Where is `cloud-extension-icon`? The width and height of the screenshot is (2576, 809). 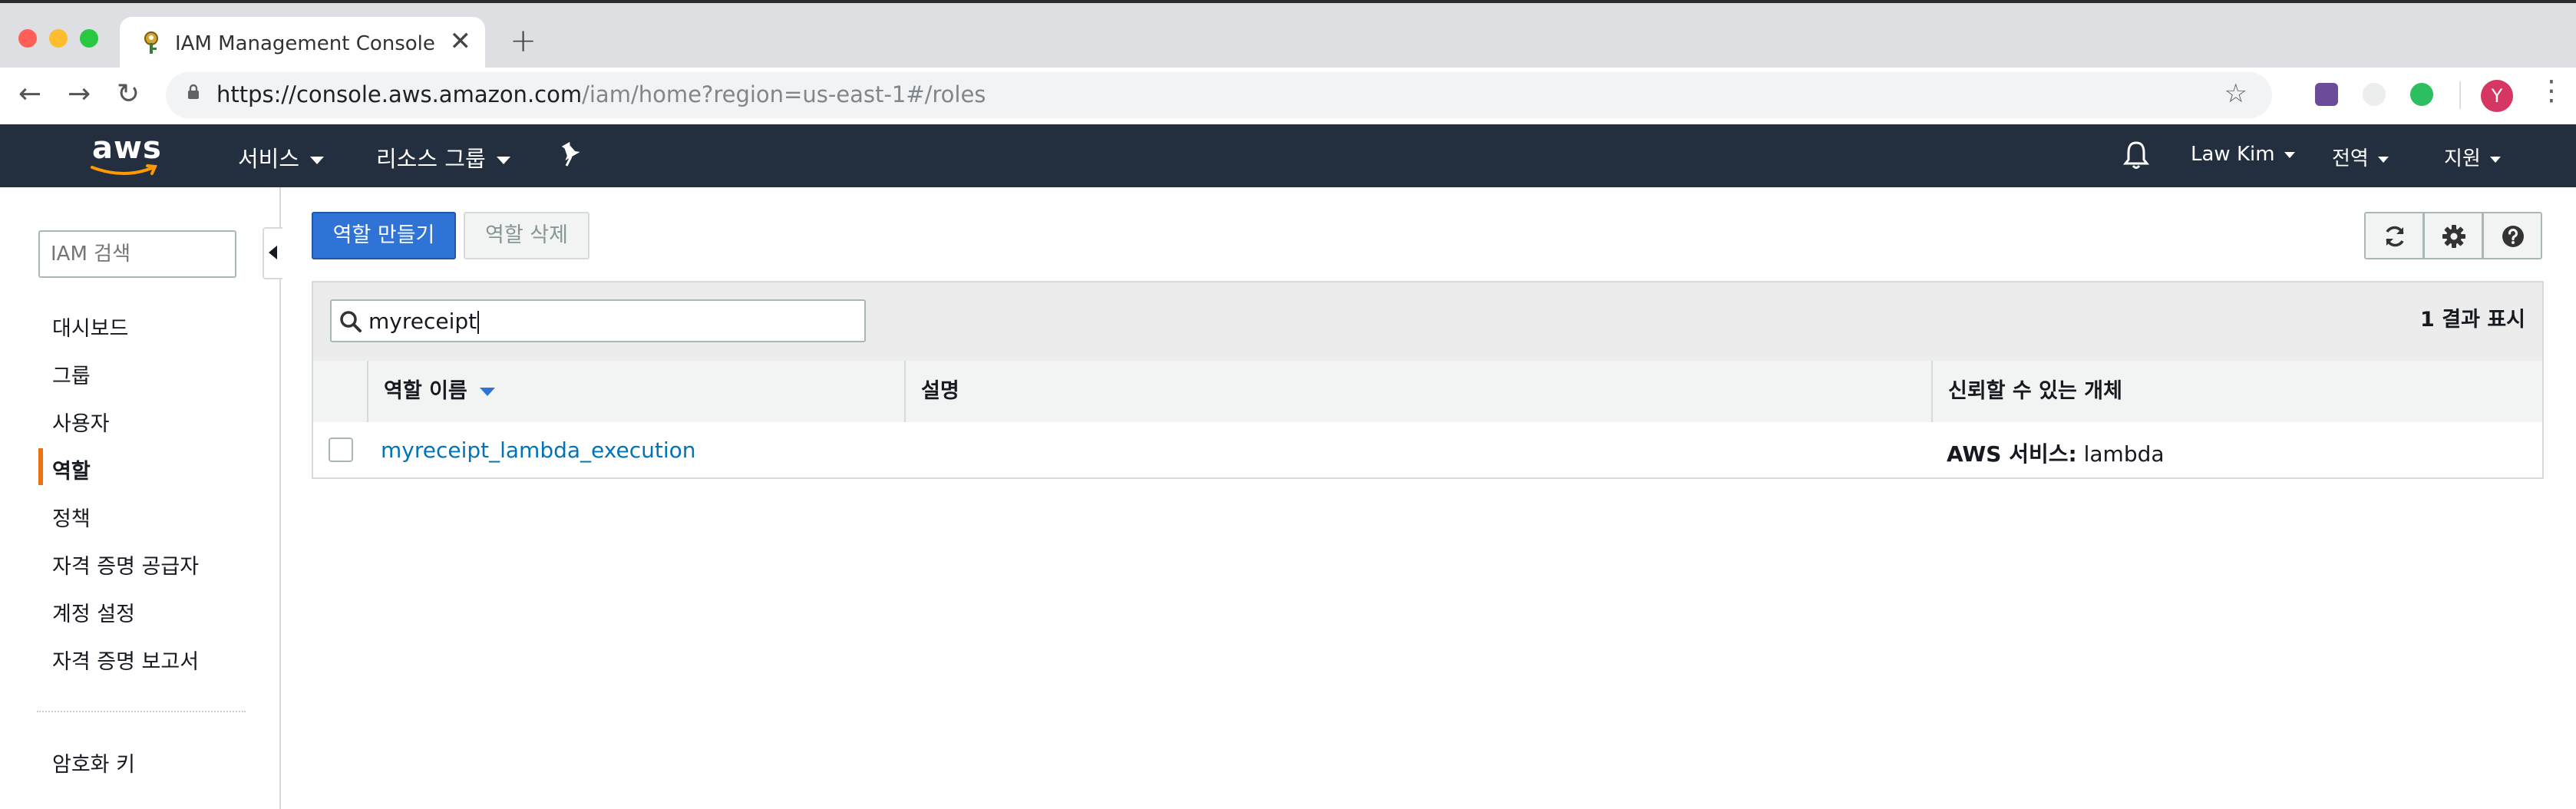 cloud-extension-icon is located at coordinates (2374, 94).